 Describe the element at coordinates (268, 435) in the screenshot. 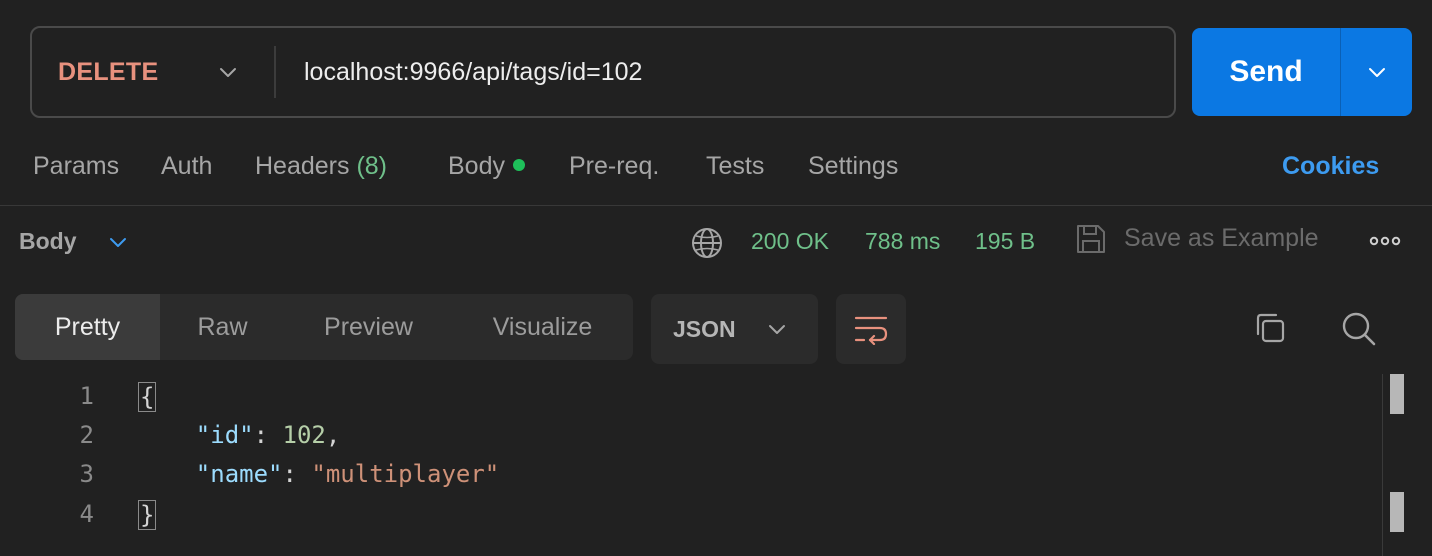

I see `code-text: "id": 102,` at that location.